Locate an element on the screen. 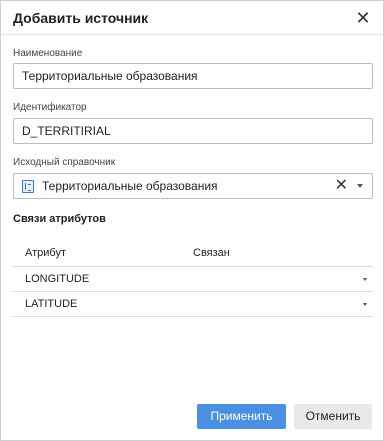 The width and height of the screenshot is (384, 441). source-dictionary-label: Исходный справочник is located at coordinates (64, 162).